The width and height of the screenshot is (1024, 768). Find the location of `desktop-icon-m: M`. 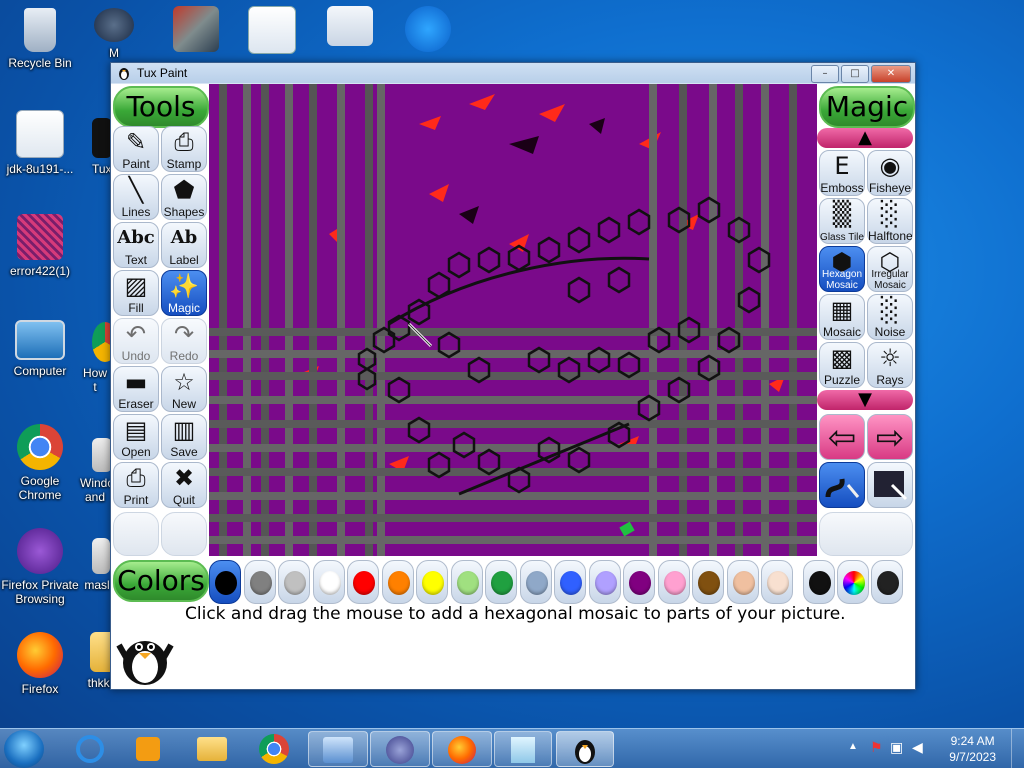

desktop-icon-m: M is located at coordinates (114, 34).